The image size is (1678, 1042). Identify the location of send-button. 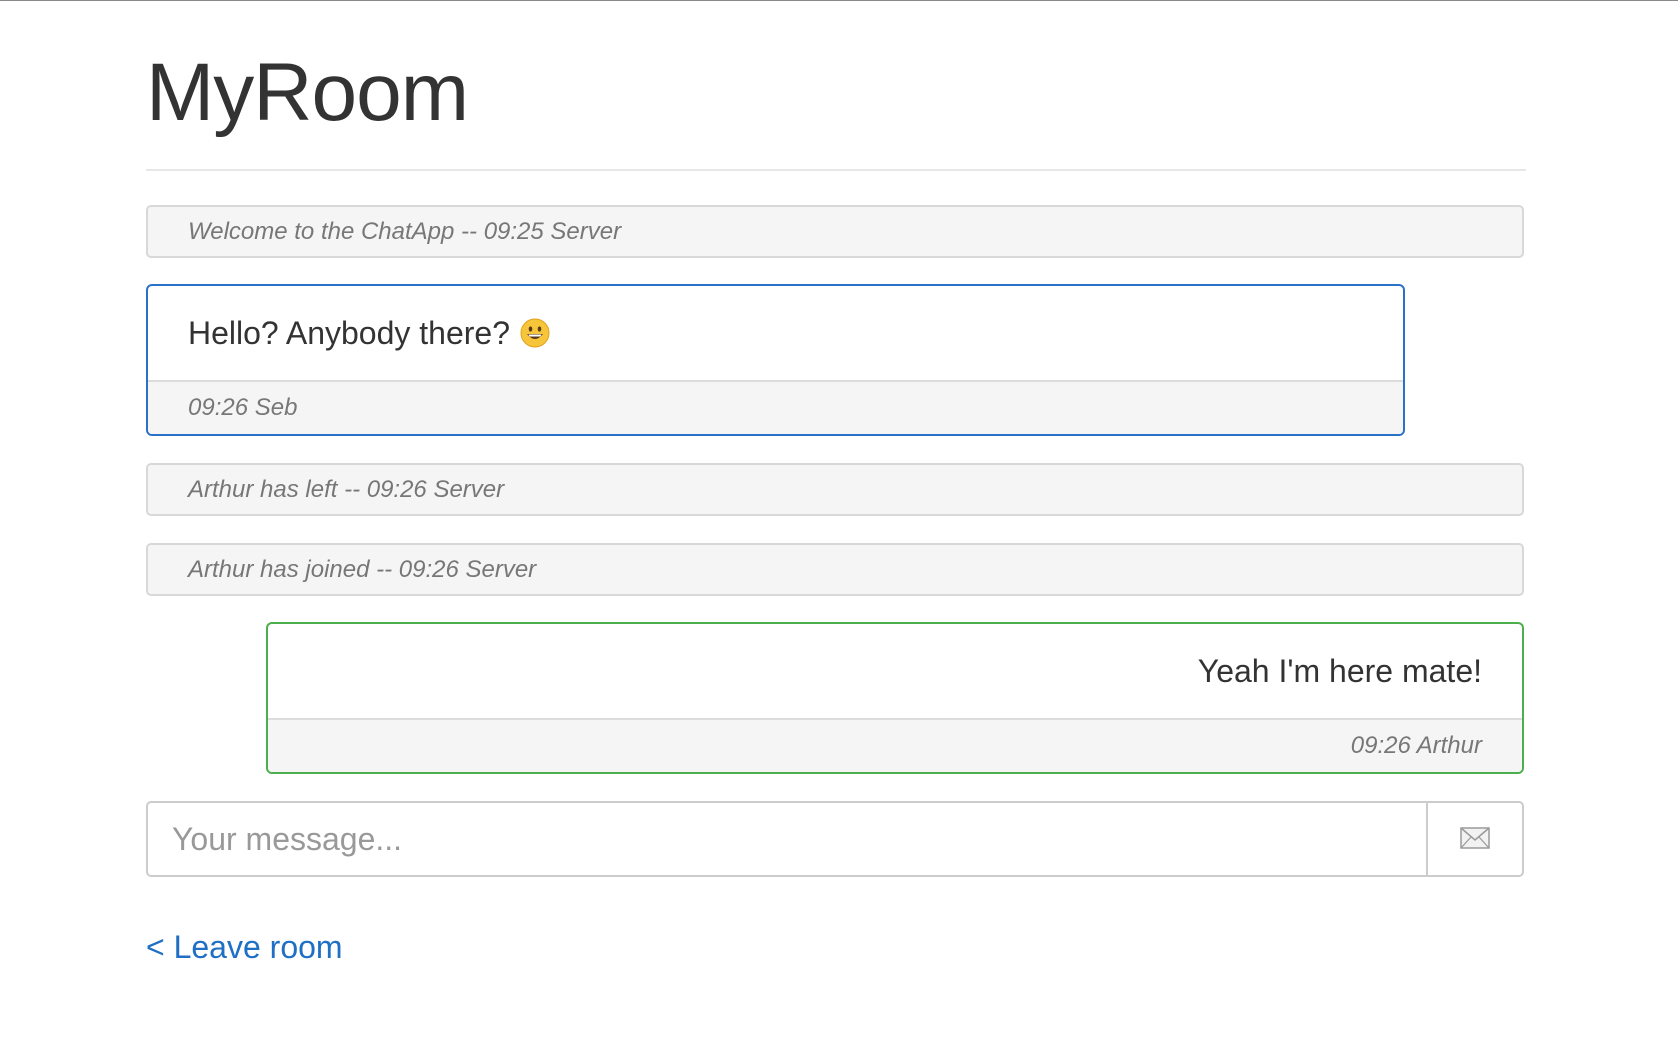
(1475, 839).